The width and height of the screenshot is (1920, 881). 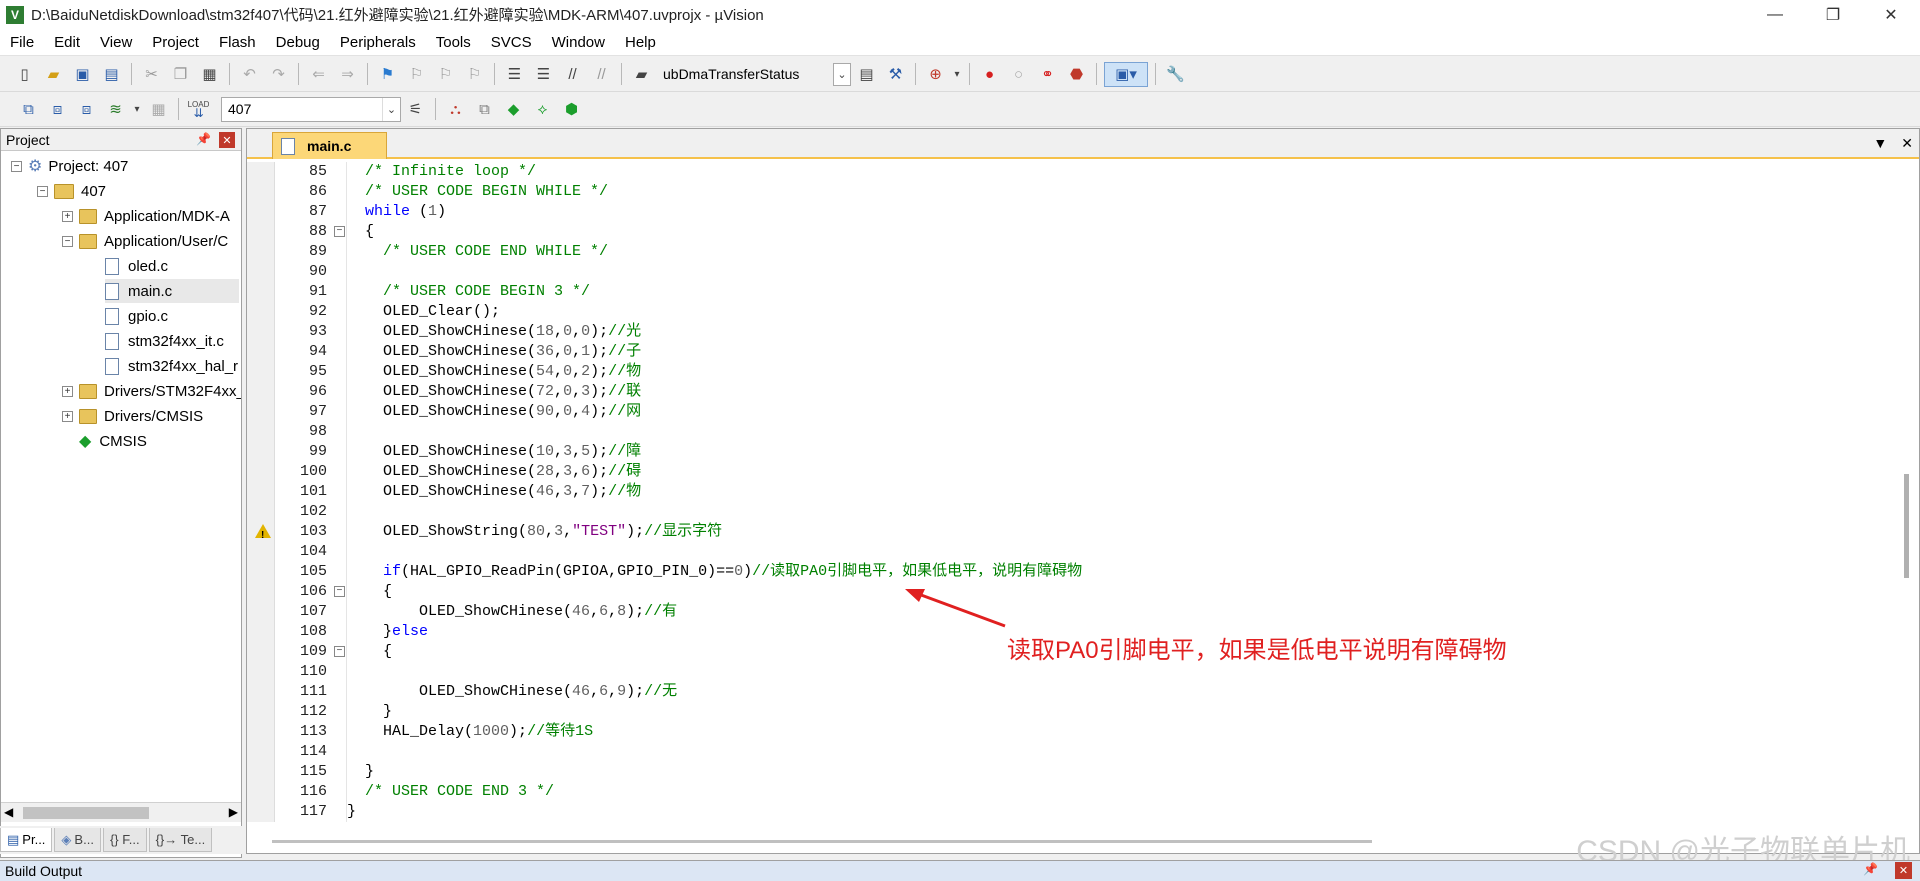 I want to click on code-line: 89 /* USER CODE END WHILE */, so click(x=1067, y=252).